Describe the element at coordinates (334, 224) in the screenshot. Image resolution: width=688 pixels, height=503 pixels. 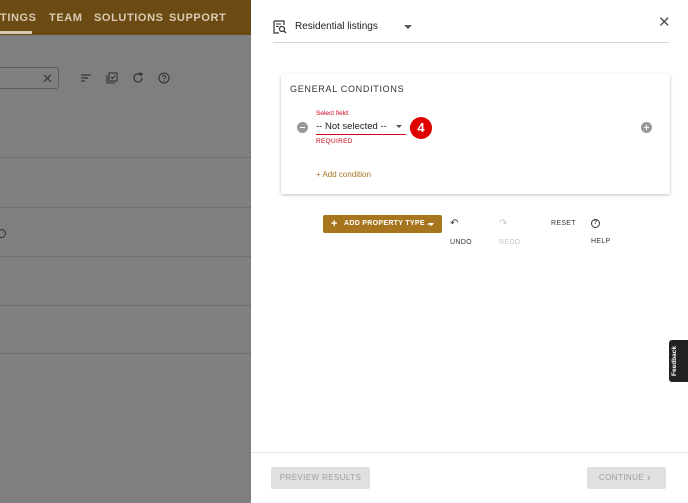
I see `plus-icon: +` at that location.